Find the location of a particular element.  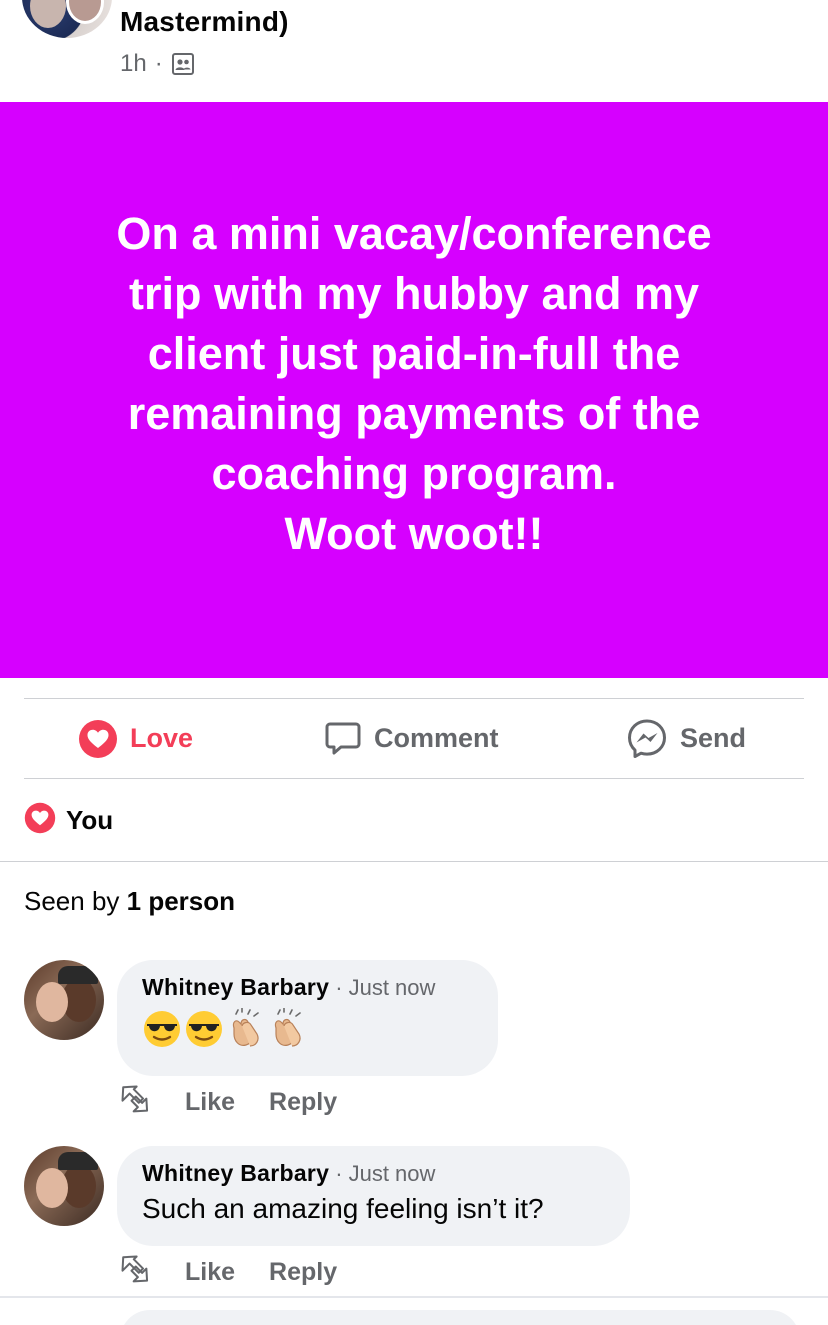

comment-input is located at coordinates (460, 1317).